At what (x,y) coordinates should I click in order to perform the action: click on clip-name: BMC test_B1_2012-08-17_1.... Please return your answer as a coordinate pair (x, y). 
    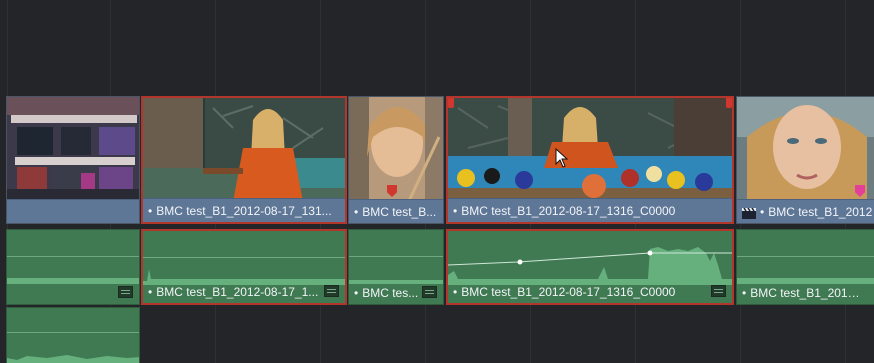
    Looking at the image, I should click on (237, 292).